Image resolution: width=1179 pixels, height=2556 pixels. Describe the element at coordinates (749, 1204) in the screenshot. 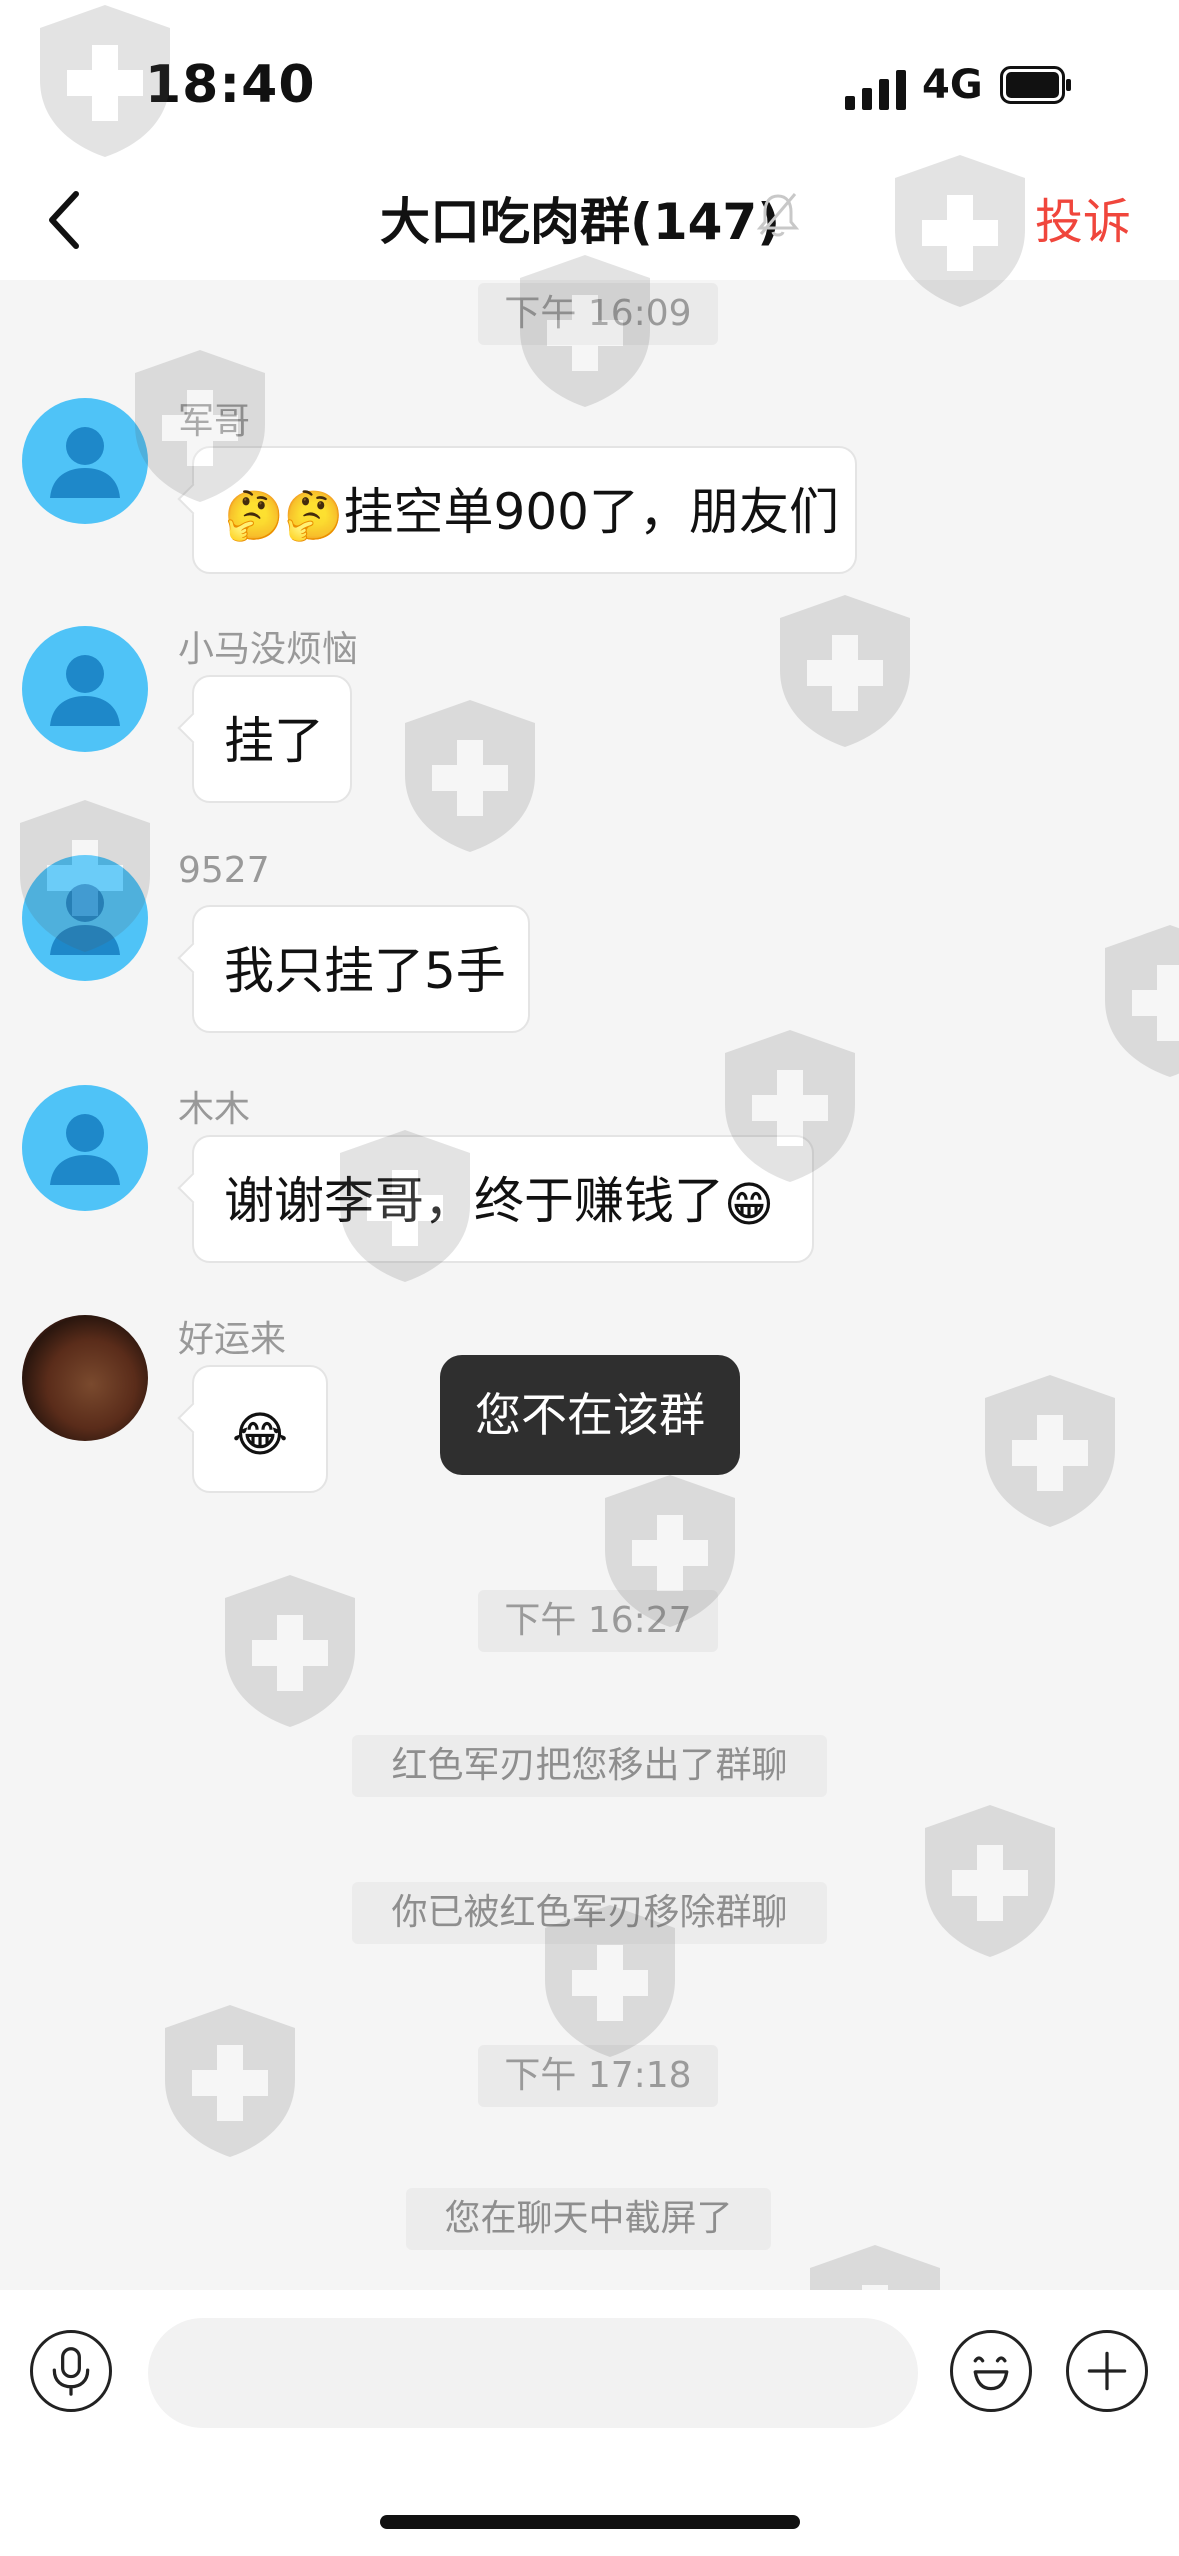

I see `grinning-emoji-icon: 😁` at that location.